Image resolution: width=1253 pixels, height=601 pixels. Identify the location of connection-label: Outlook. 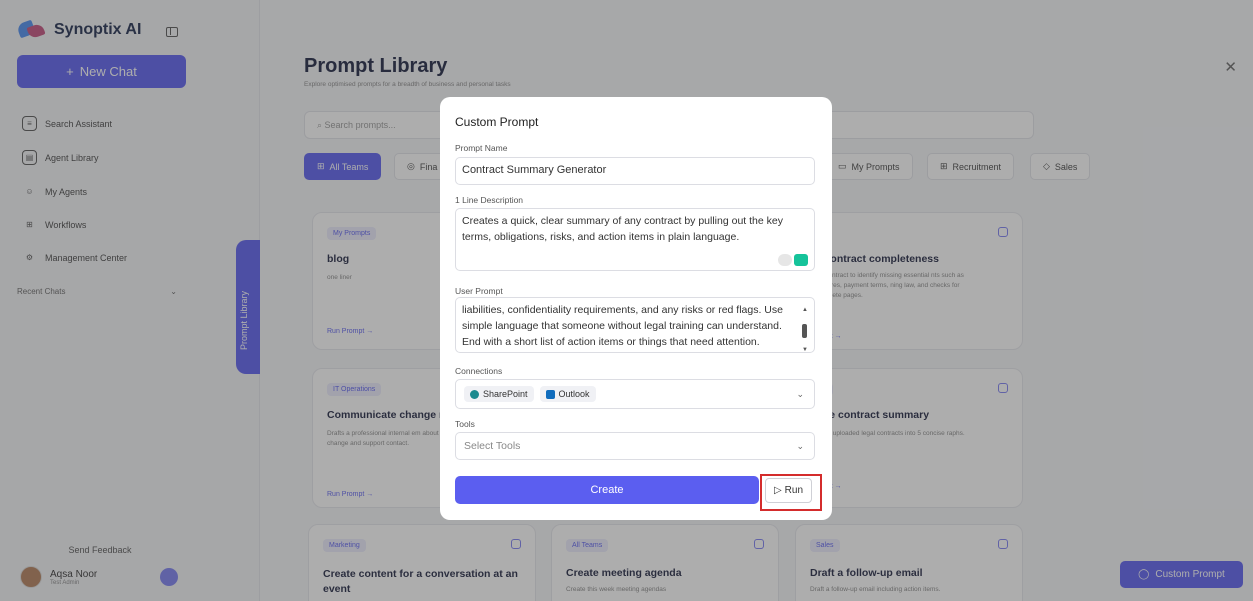
(574, 394).